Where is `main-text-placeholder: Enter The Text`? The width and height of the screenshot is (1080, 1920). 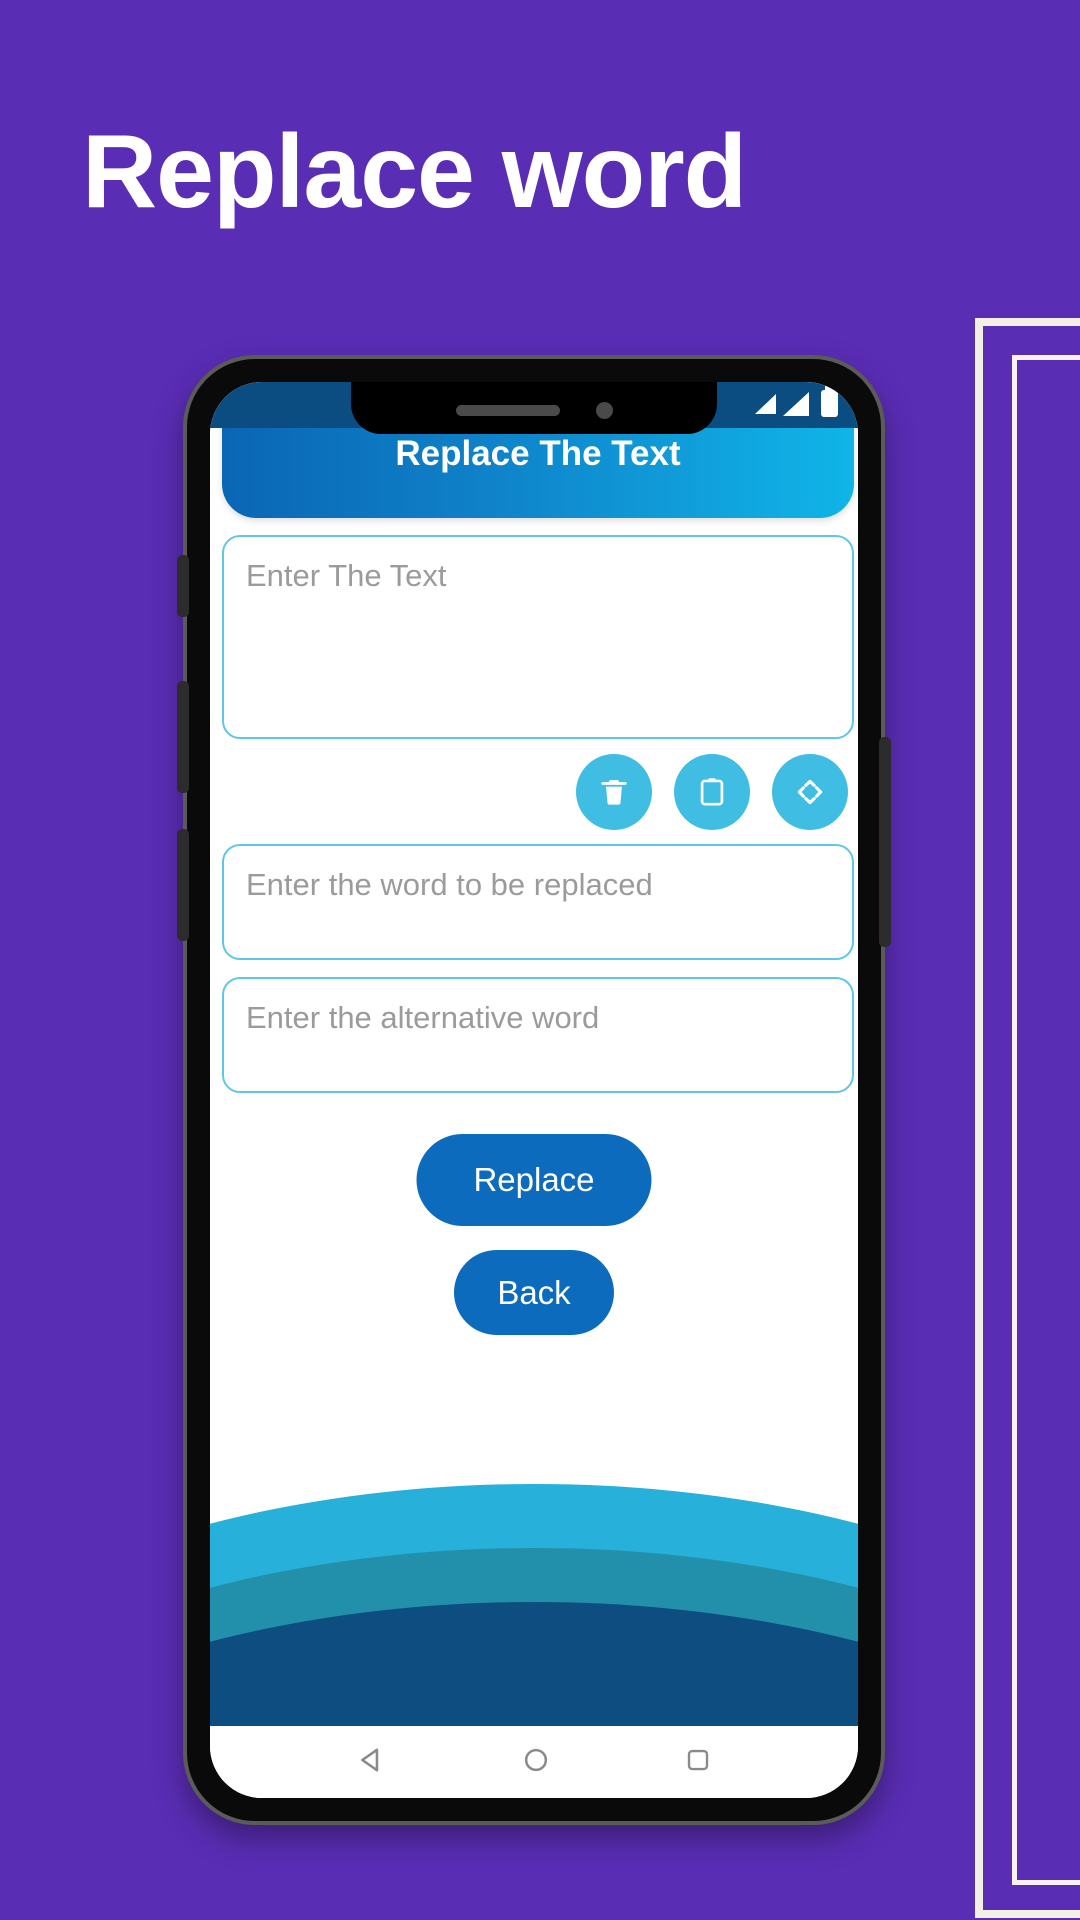 main-text-placeholder: Enter The Text is located at coordinates (346, 575).